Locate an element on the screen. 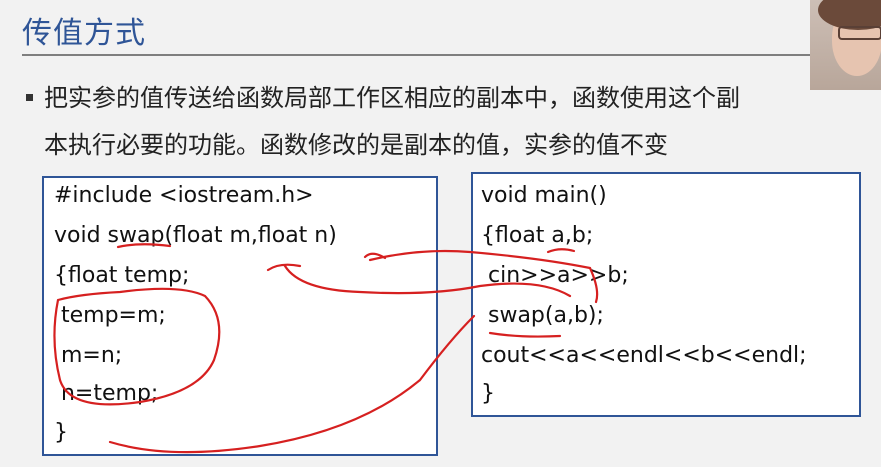 The height and width of the screenshot is (467, 881). code-line: temp=m; is located at coordinates (110, 315).